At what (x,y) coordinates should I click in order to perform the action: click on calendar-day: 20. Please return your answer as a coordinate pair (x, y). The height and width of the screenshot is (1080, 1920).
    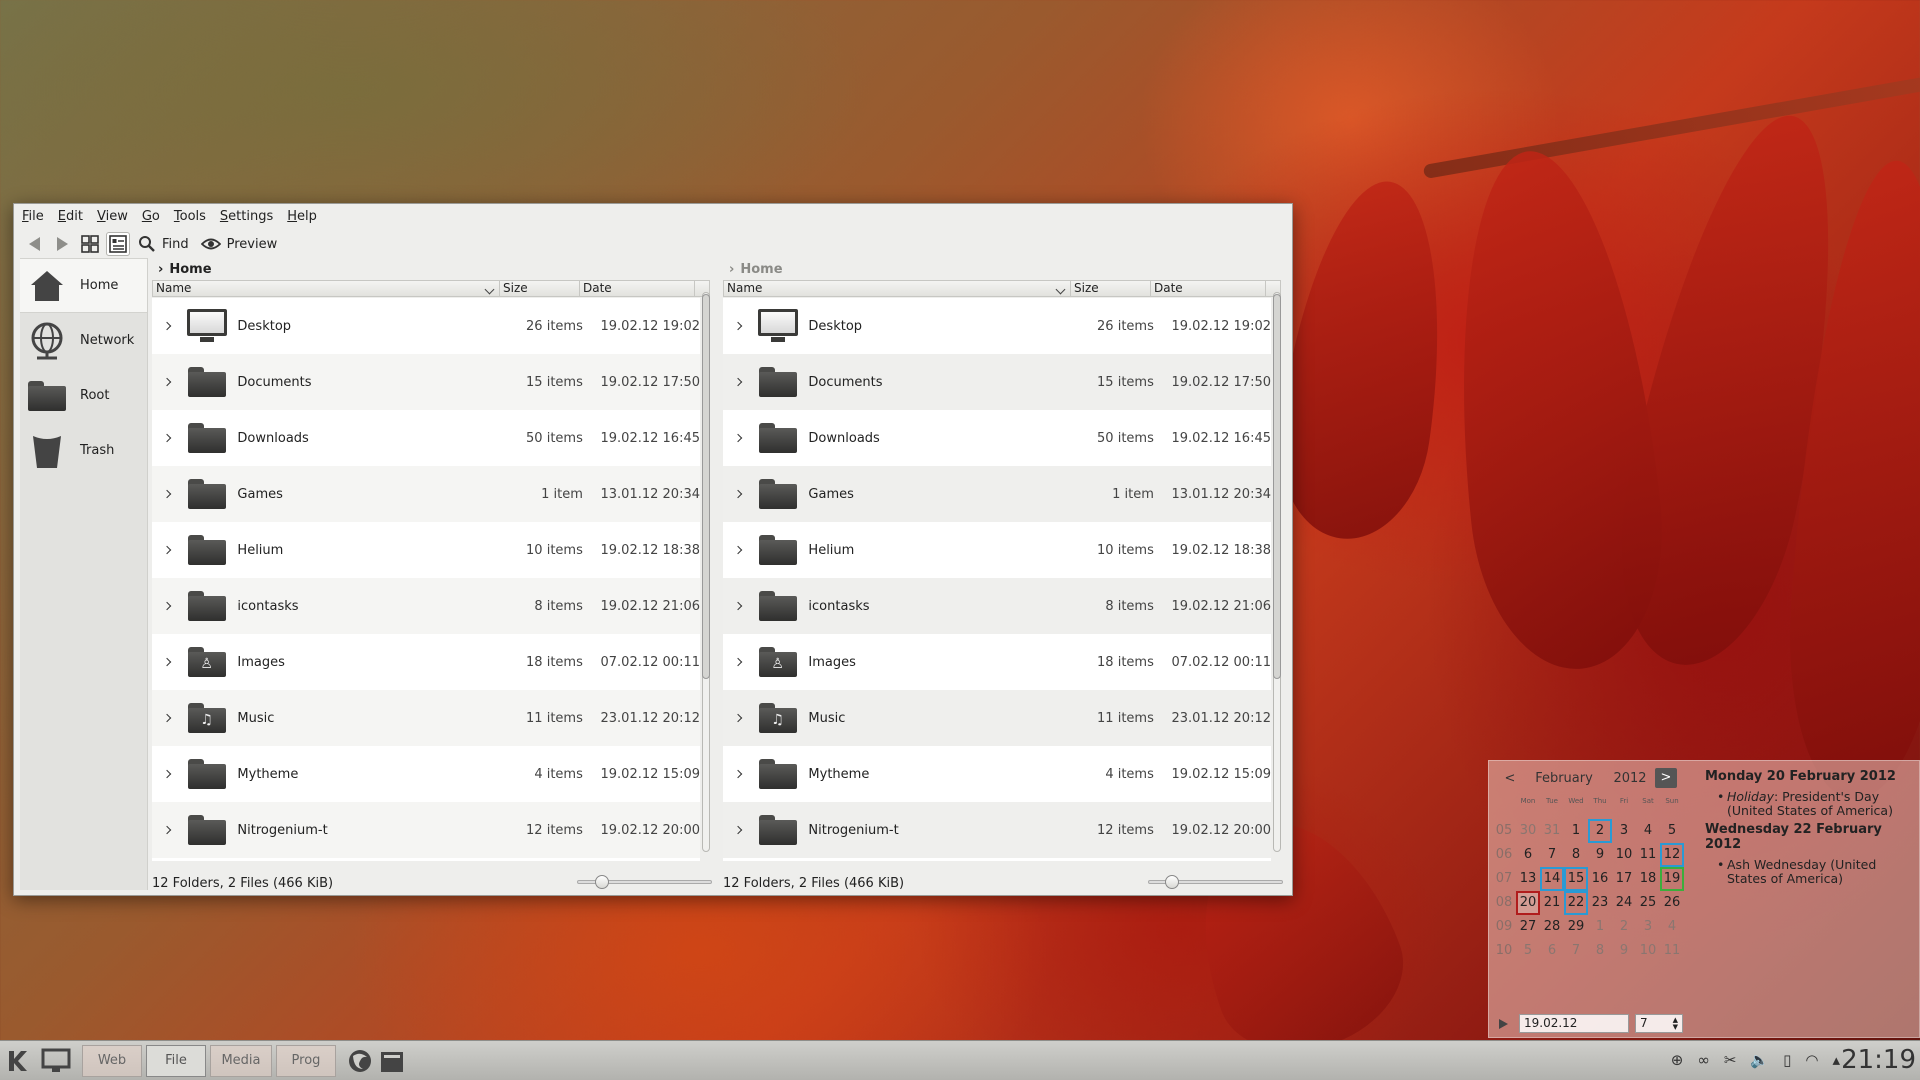
    Looking at the image, I should click on (1528, 903).